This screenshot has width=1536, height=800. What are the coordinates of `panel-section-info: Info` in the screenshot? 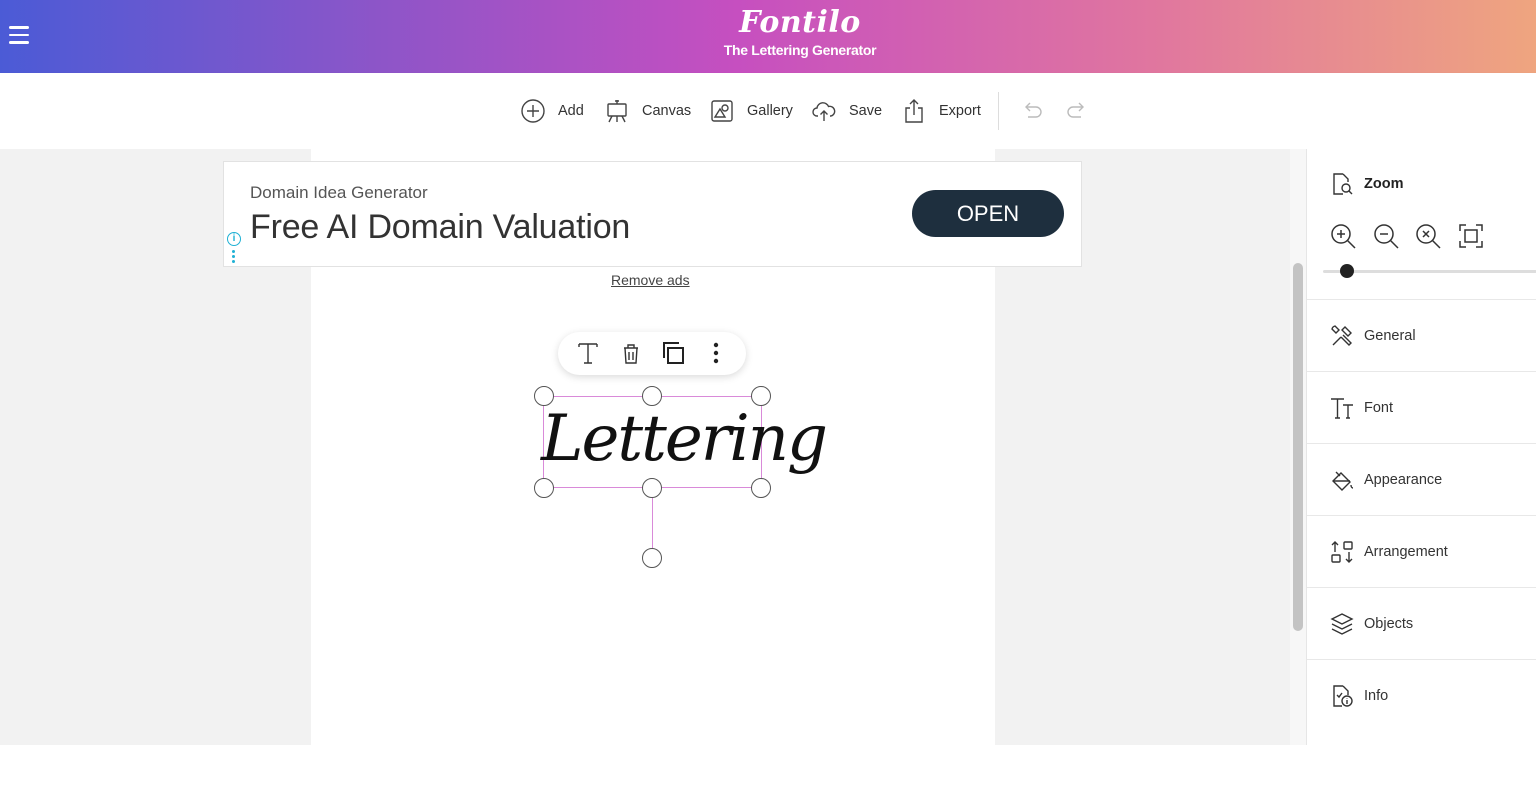 It's located at (1421, 695).